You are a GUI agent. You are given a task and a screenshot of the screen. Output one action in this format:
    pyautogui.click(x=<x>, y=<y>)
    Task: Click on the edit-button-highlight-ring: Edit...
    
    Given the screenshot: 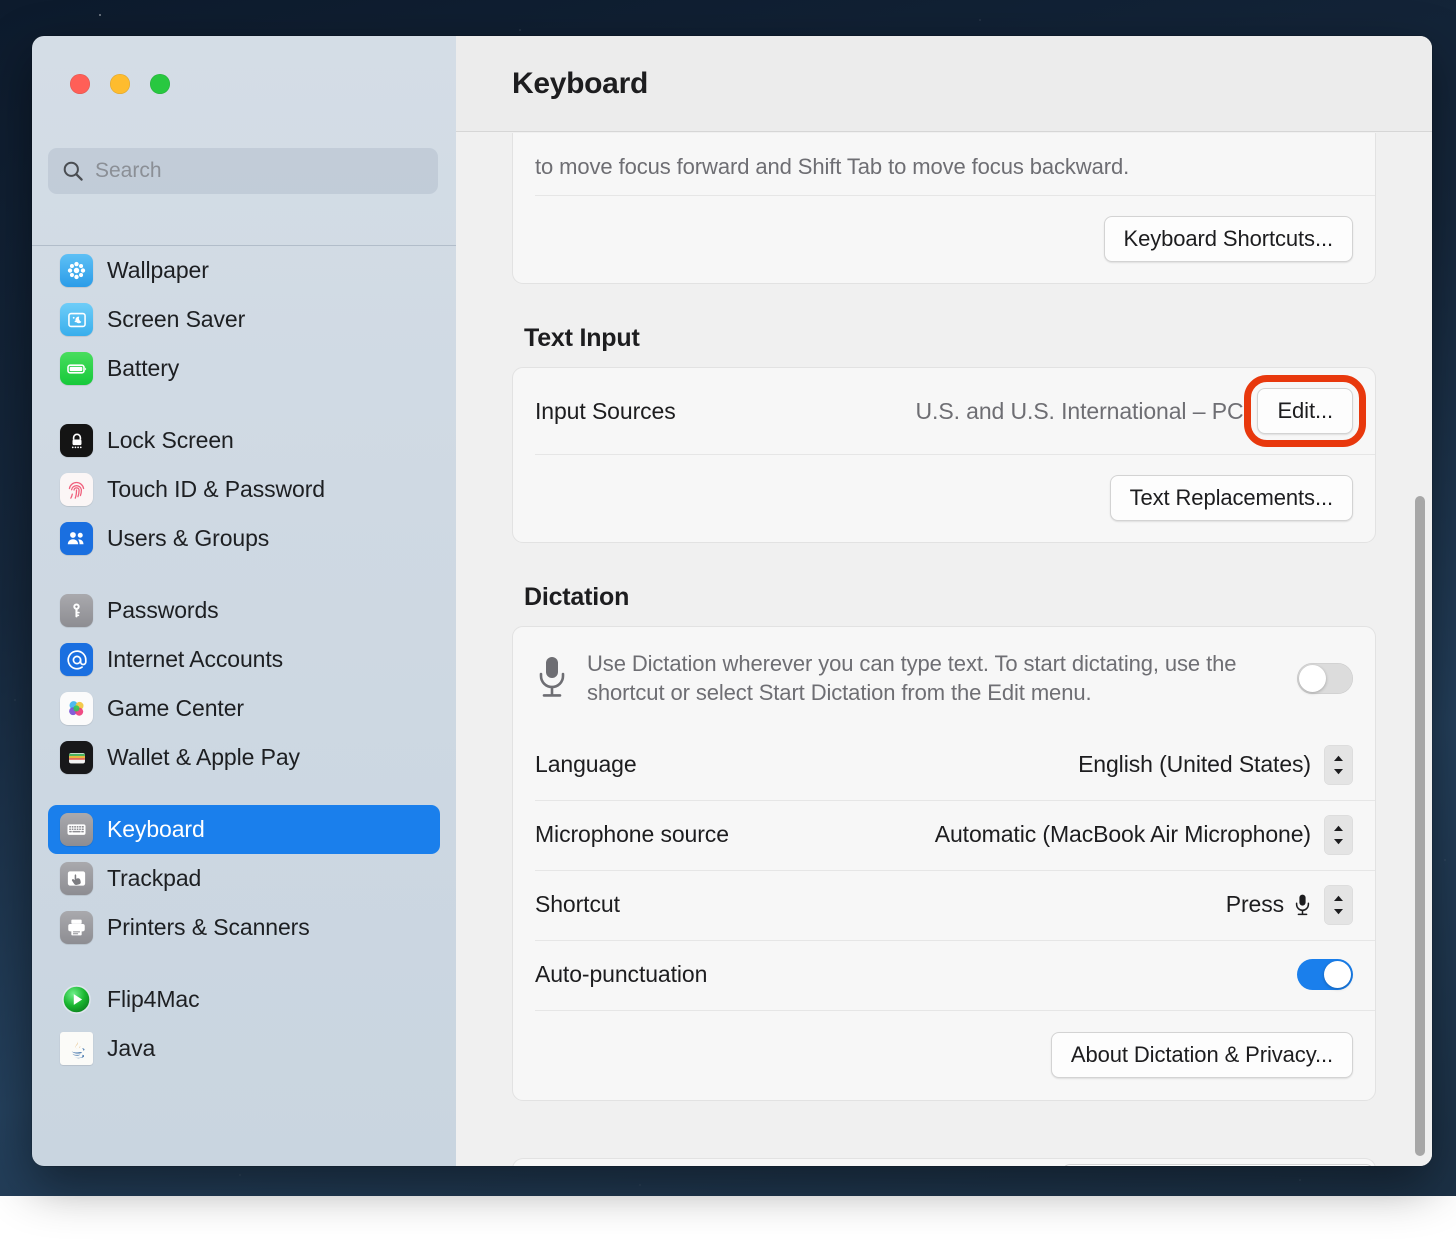 What is the action you would take?
    pyautogui.click(x=1305, y=411)
    